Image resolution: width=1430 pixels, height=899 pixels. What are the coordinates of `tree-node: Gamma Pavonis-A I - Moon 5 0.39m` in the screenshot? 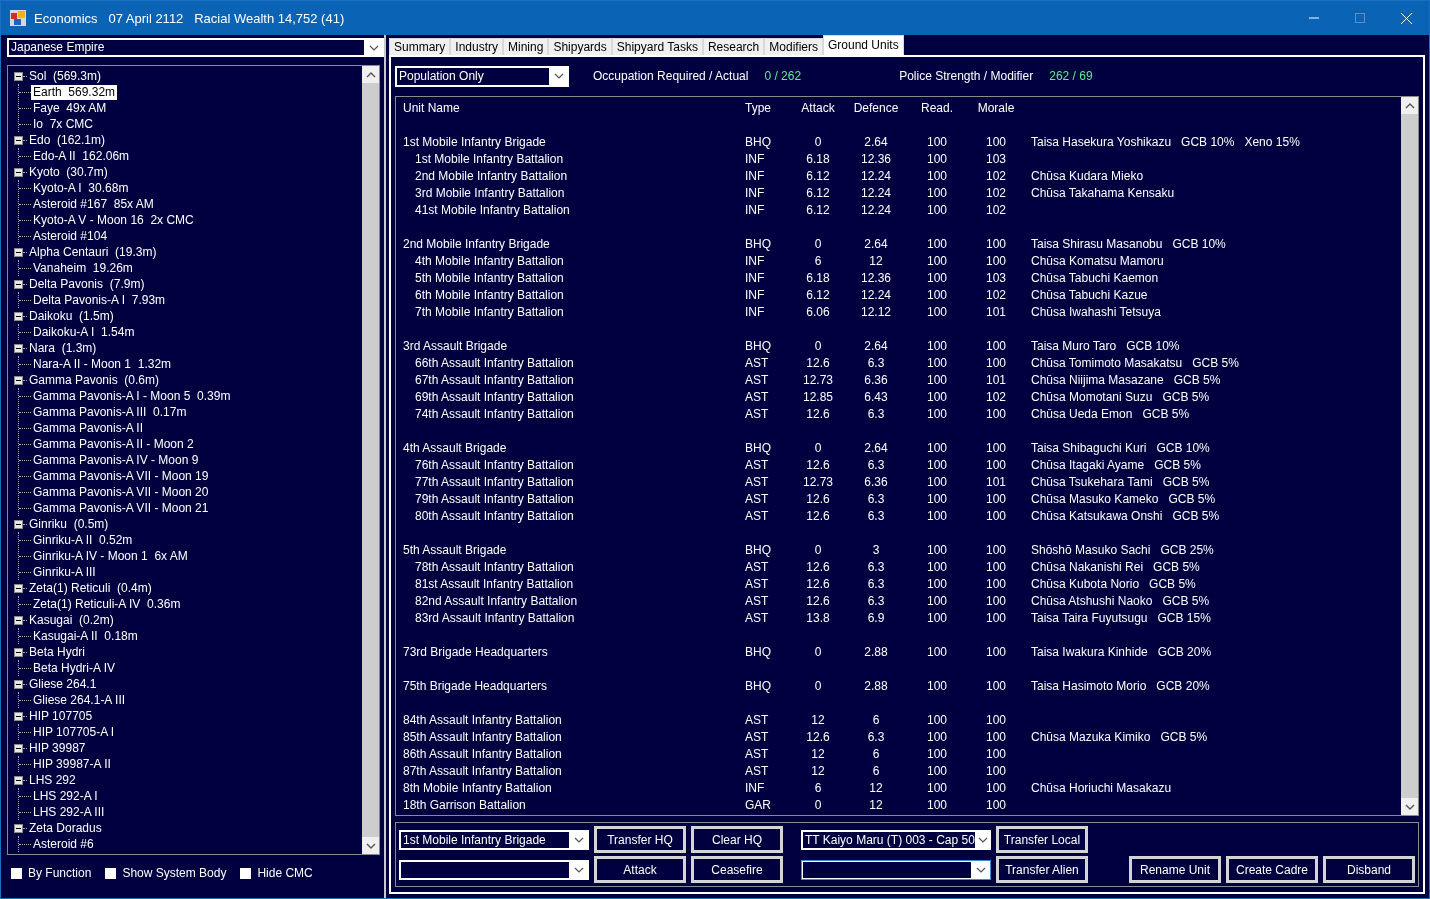 It's located at (132, 396).